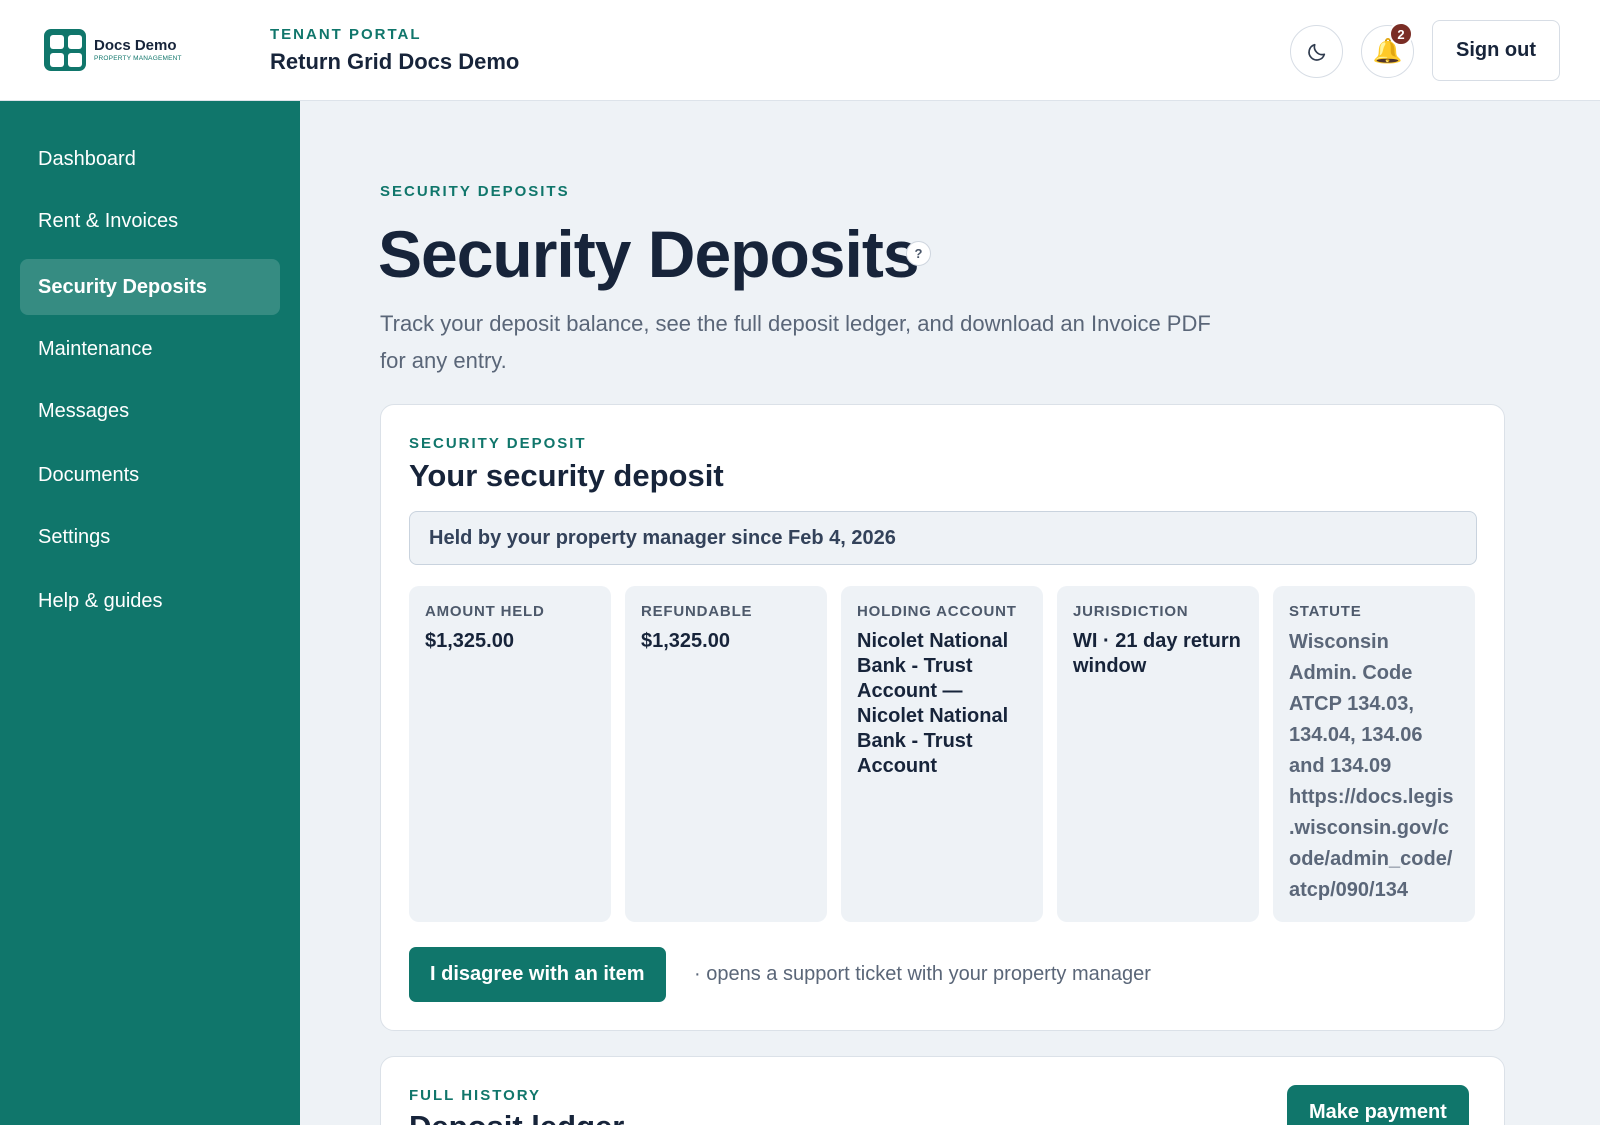 The width and height of the screenshot is (1600, 1125). Describe the element at coordinates (150, 221) in the screenshot. I see `sidebar-item-rent-invoices: Rent & Invoices` at that location.